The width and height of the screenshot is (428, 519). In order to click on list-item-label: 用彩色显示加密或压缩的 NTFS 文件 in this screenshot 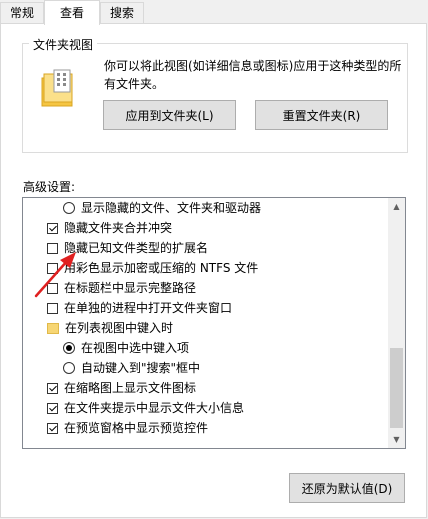, I will do `click(161, 268)`.